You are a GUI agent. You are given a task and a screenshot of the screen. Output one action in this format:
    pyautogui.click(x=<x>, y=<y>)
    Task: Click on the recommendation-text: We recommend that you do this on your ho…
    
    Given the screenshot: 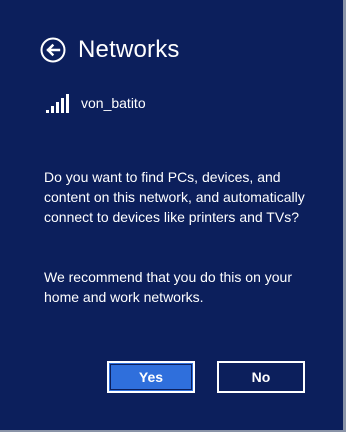 What is the action you would take?
    pyautogui.click(x=168, y=287)
    